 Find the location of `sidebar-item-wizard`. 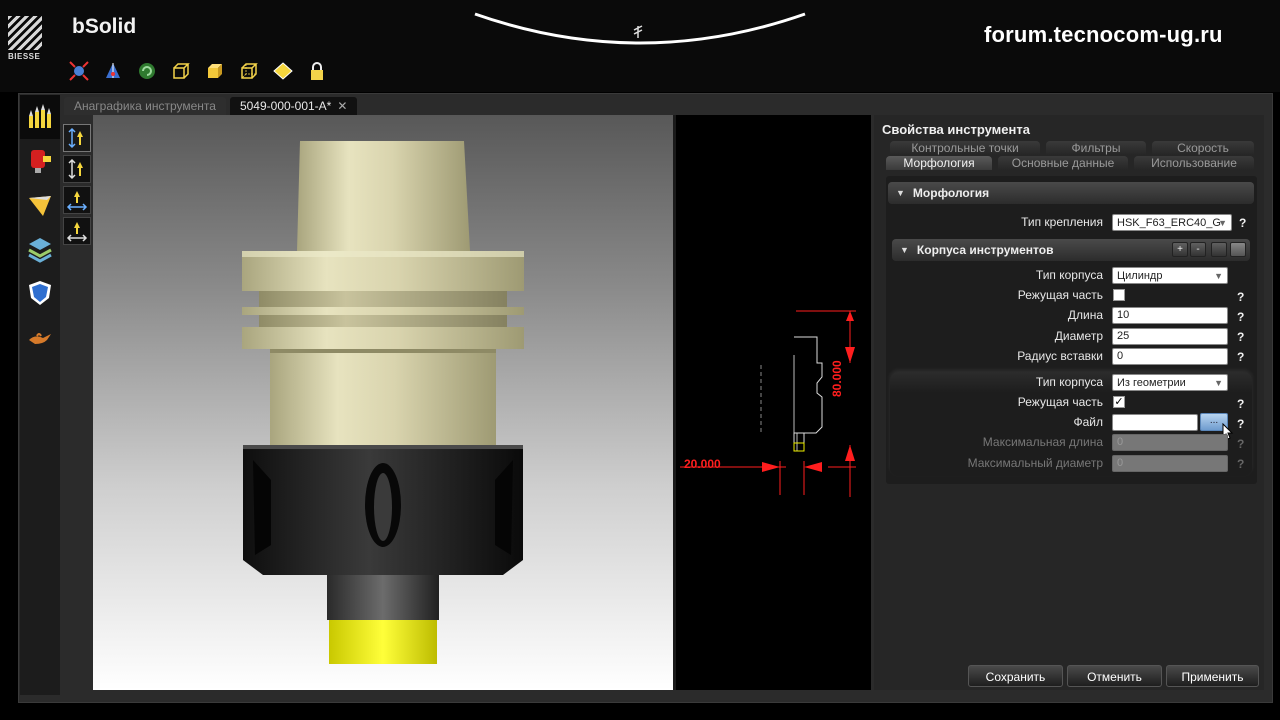

sidebar-item-wizard is located at coordinates (40, 337).